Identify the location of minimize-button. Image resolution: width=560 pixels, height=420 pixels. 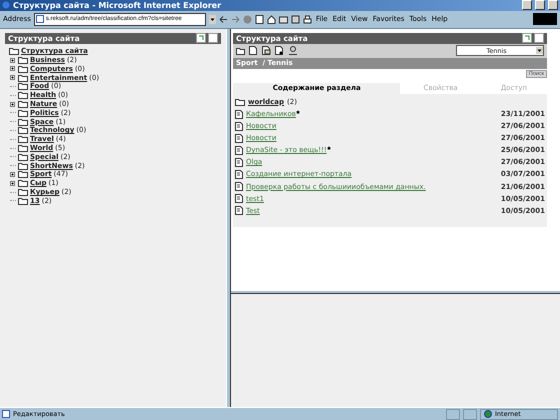
(527, 5).